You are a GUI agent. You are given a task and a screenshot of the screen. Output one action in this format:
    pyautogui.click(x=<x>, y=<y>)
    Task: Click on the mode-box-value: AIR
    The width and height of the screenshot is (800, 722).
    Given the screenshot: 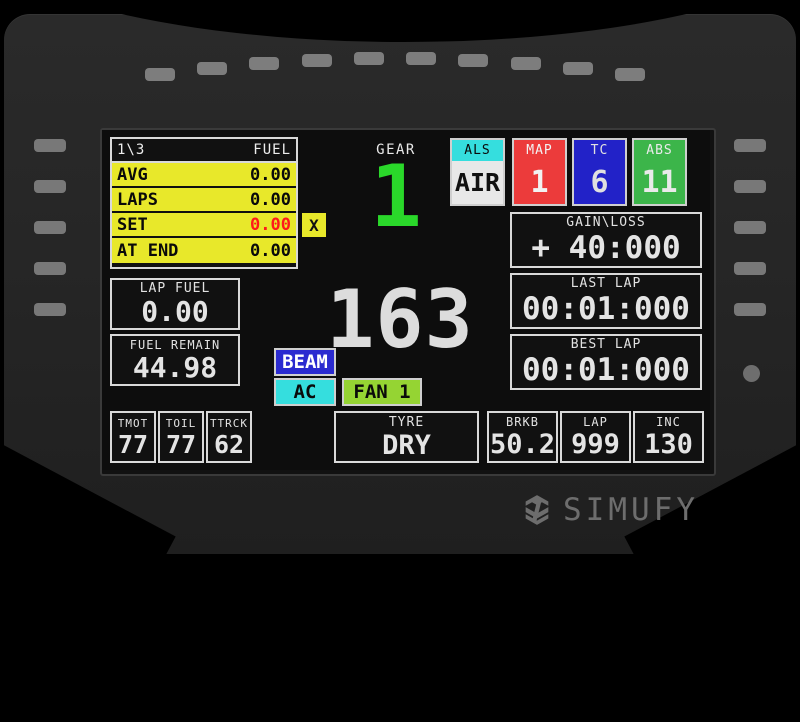 What is the action you would take?
    pyautogui.click(x=477, y=182)
    